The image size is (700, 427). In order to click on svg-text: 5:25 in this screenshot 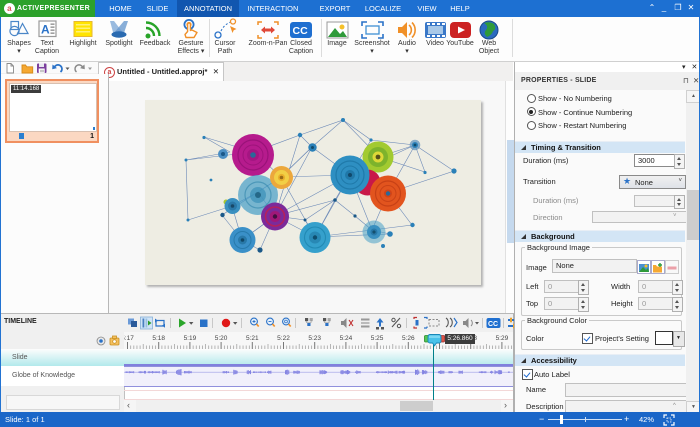, I will do `click(377, 338)`.